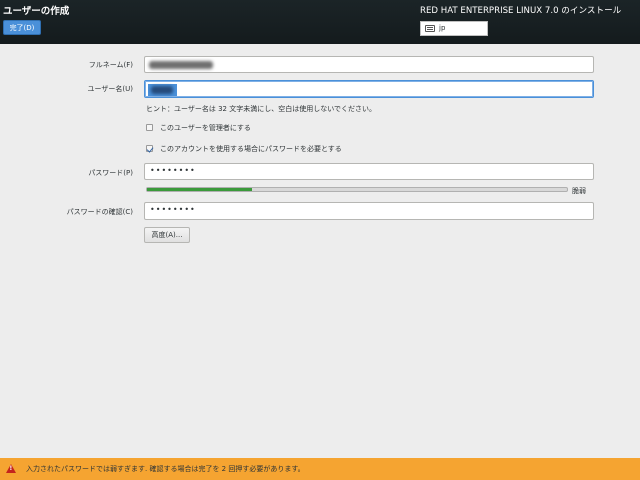  Describe the element at coordinates (199, 189) in the screenshot. I see `password-strength-fill` at that location.